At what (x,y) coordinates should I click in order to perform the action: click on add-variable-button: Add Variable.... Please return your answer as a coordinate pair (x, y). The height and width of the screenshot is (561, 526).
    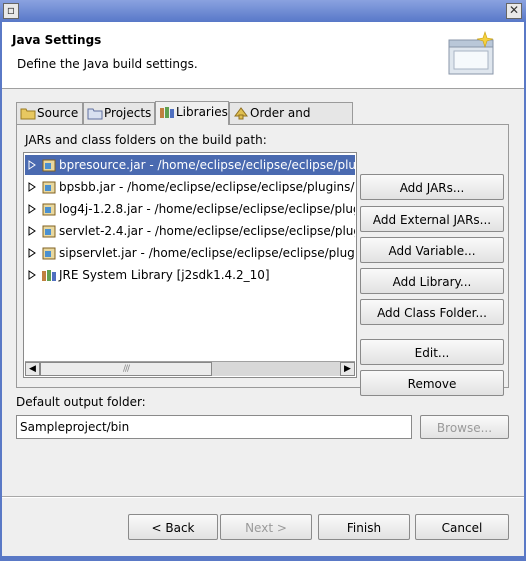
    Looking at the image, I should click on (432, 250).